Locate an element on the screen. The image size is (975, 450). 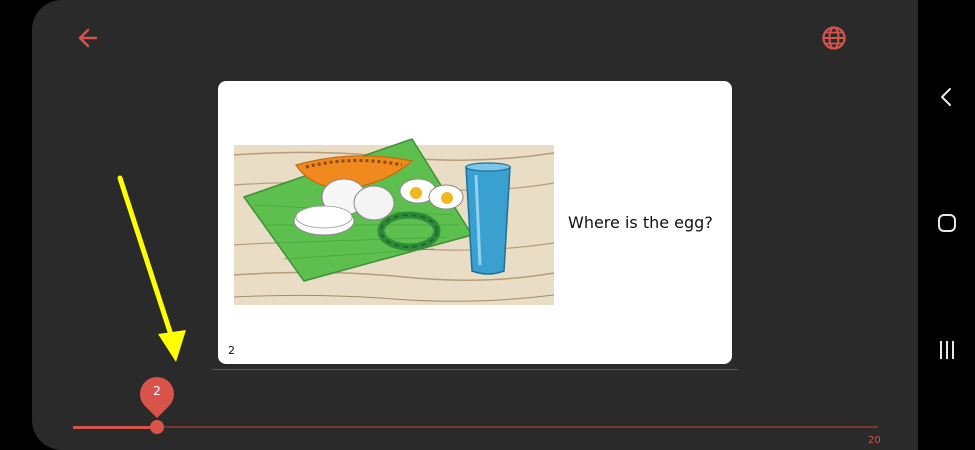
nav-recents-button is located at coordinates (947, 350).